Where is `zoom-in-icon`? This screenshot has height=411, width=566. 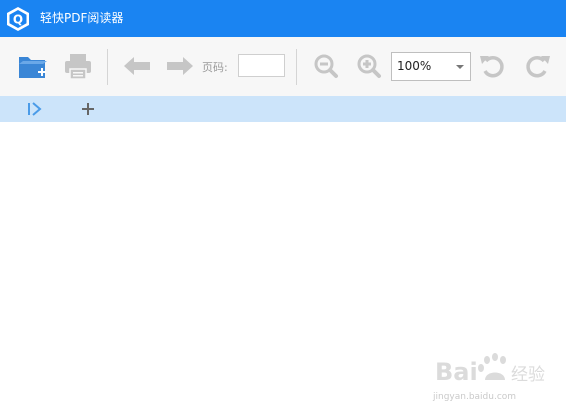 zoom-in-icon is located at coordinates (369, 66).